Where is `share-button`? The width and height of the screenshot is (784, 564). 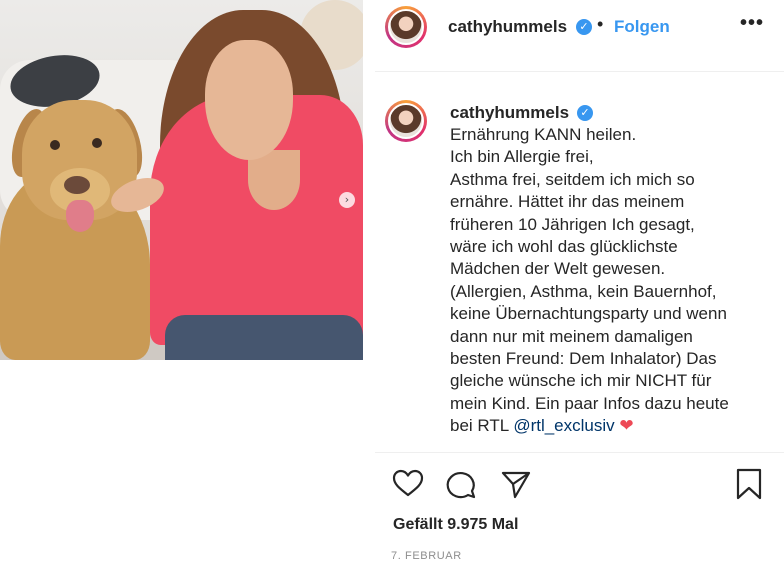
share-button is located at coordinates (516, 484).